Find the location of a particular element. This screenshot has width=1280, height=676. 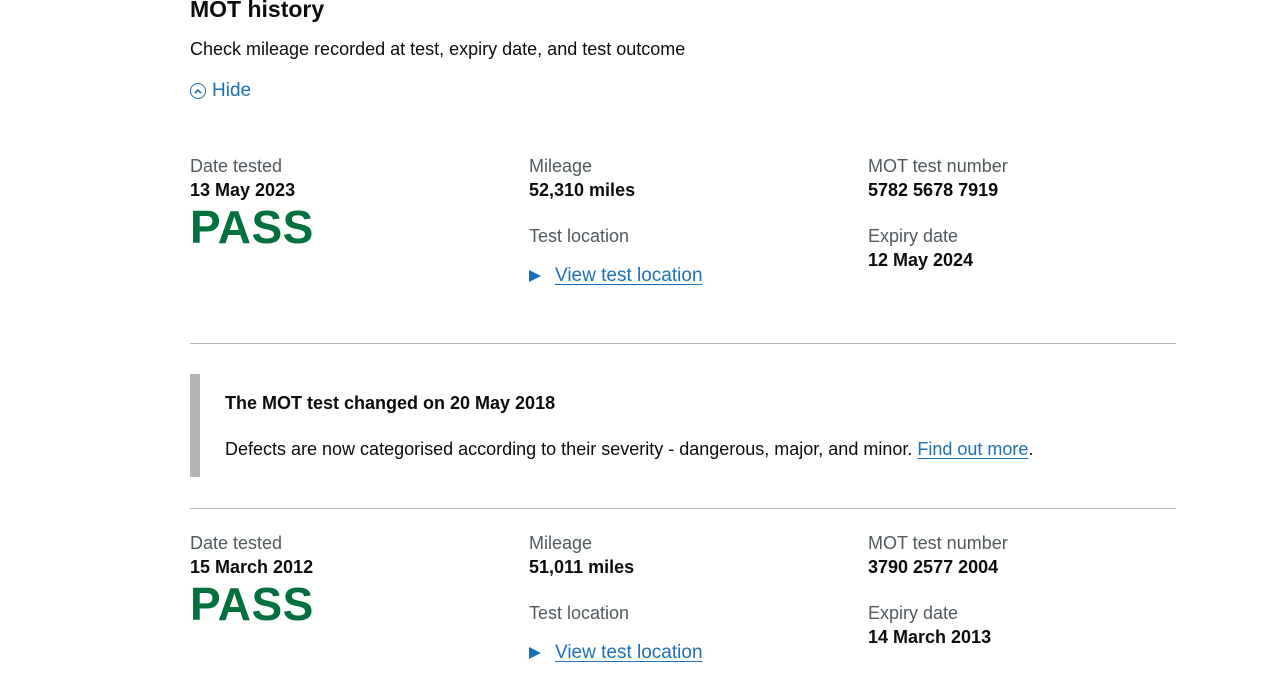

hide-toggle-label: Hide is located at coordinates (232, 90).